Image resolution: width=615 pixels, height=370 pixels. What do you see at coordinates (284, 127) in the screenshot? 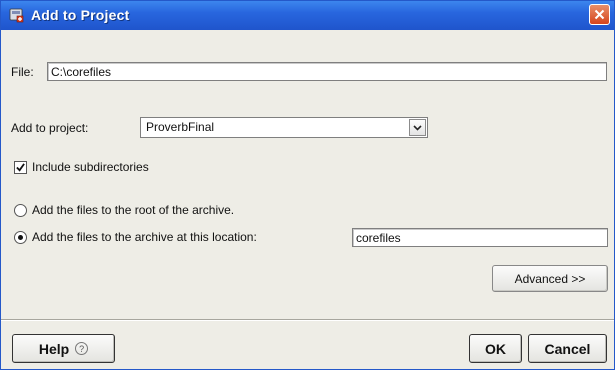
I see `project-select: ProverbFinal` at bounding box center [284, 127].